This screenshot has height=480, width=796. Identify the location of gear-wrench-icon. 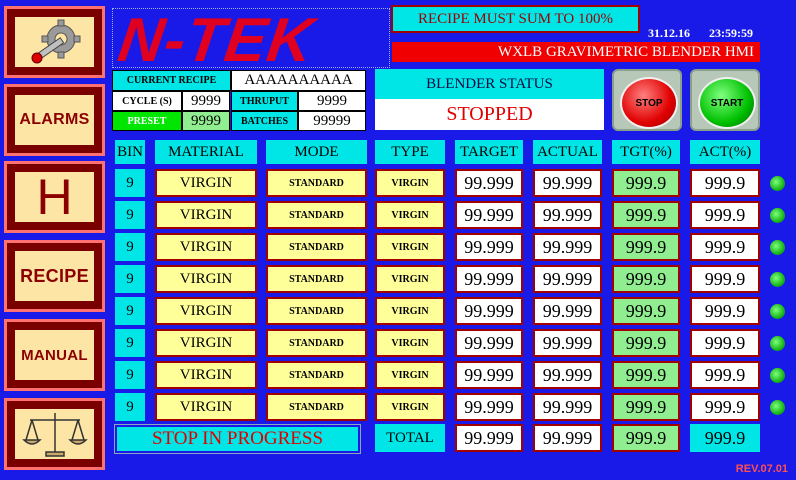
(54, 42).